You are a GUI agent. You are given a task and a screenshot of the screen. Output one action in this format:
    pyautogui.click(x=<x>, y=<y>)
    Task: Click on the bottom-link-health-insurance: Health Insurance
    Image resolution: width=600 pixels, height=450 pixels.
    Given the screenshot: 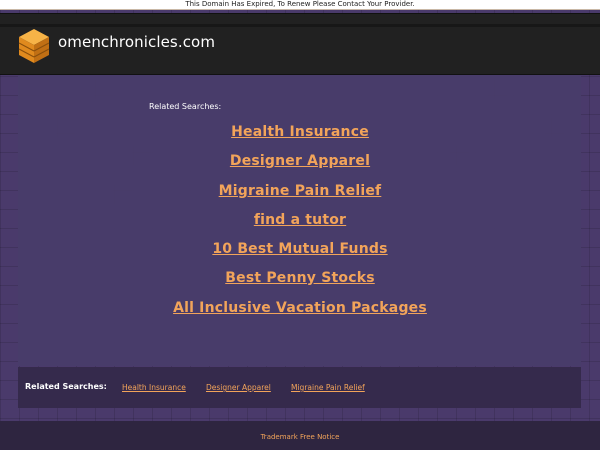 What is the action you would take?
    pyautogui.click(x=154, y=387)
    